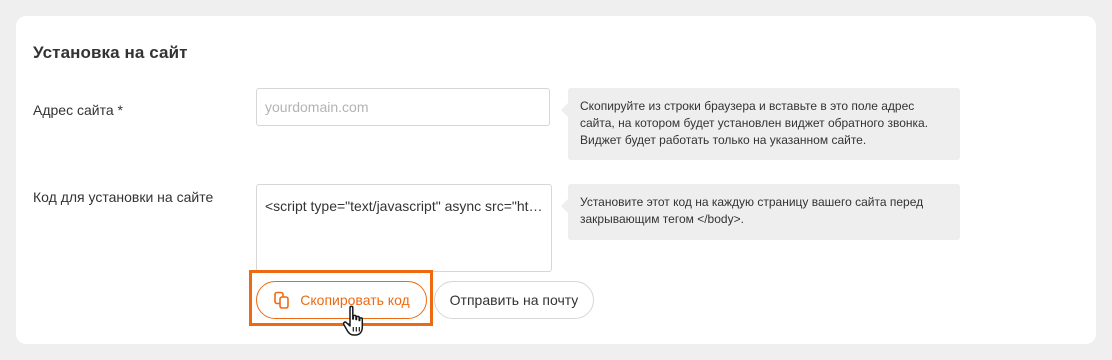  Describe the element at coordinates (78, 110) in the screenshot. I see `site-address-label: Адрес сайта *` at that location.